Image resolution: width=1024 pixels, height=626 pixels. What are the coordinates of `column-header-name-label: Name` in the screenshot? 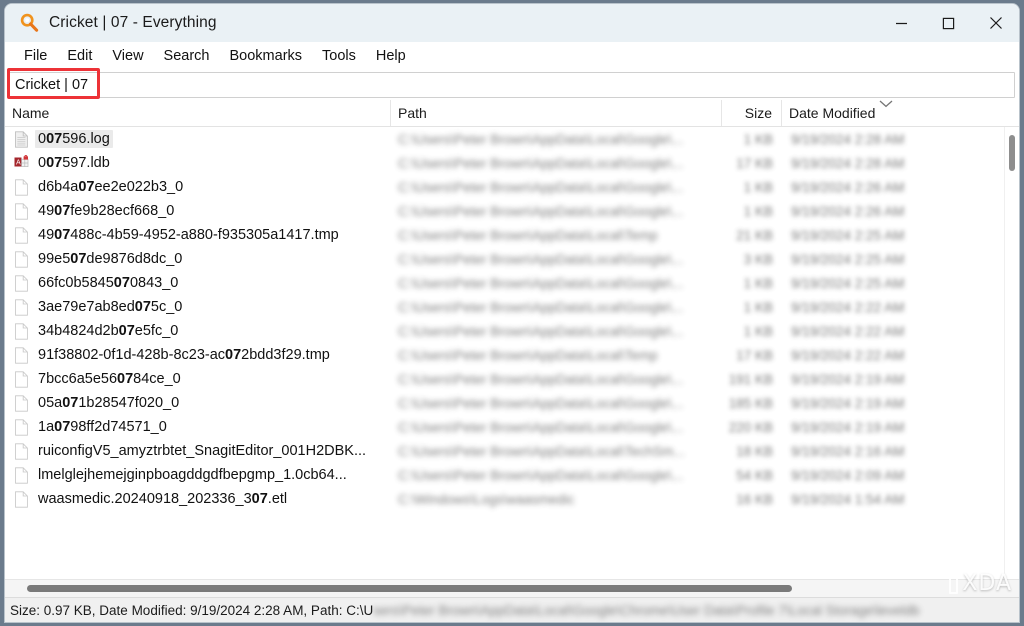 It's located at (31, 113).